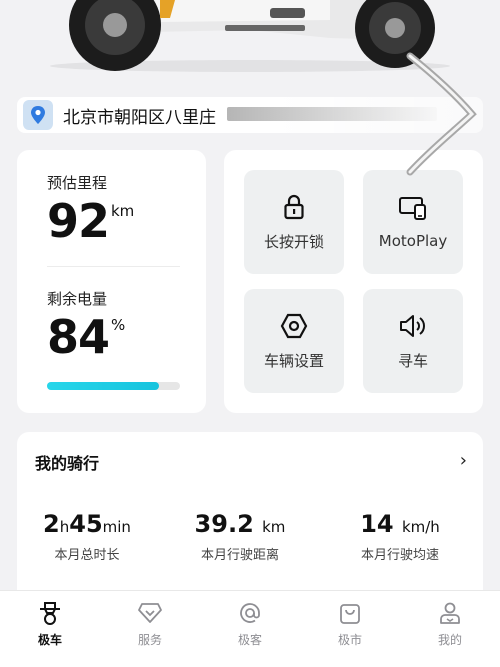 Image resolution: width=500 pixels, height=667 pixels. I want to click on tab-jiche: 极车, so click(50, 629).